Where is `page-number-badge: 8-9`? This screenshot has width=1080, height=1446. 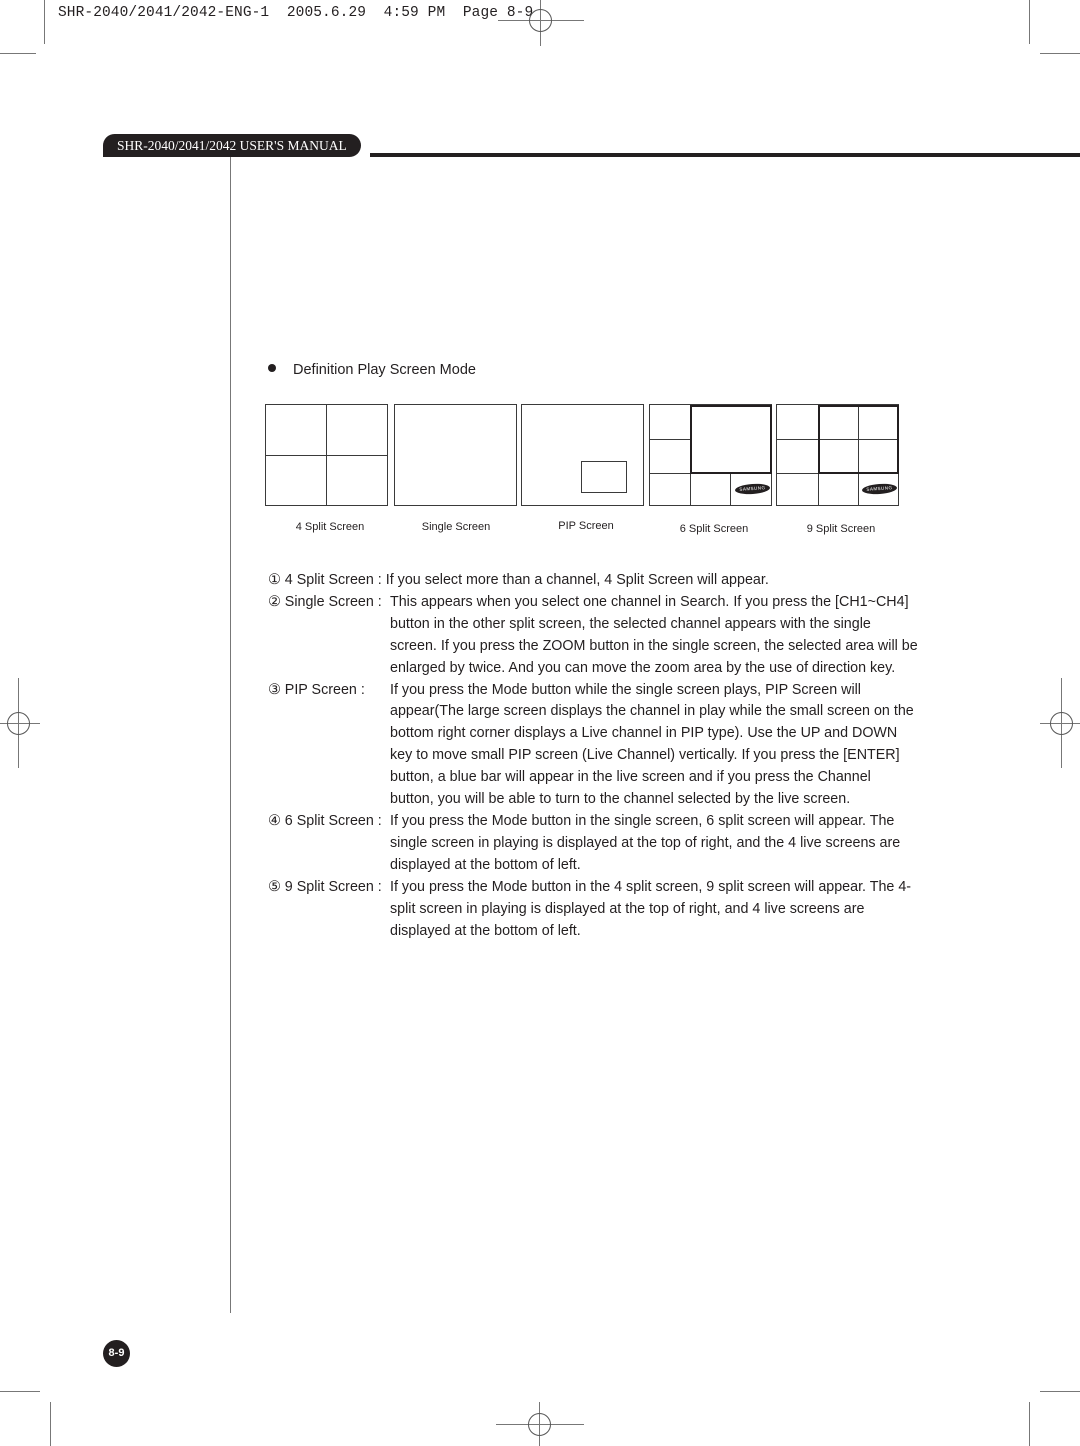
page-number-badge: 8-9 is located at coordinates (116, 1353).